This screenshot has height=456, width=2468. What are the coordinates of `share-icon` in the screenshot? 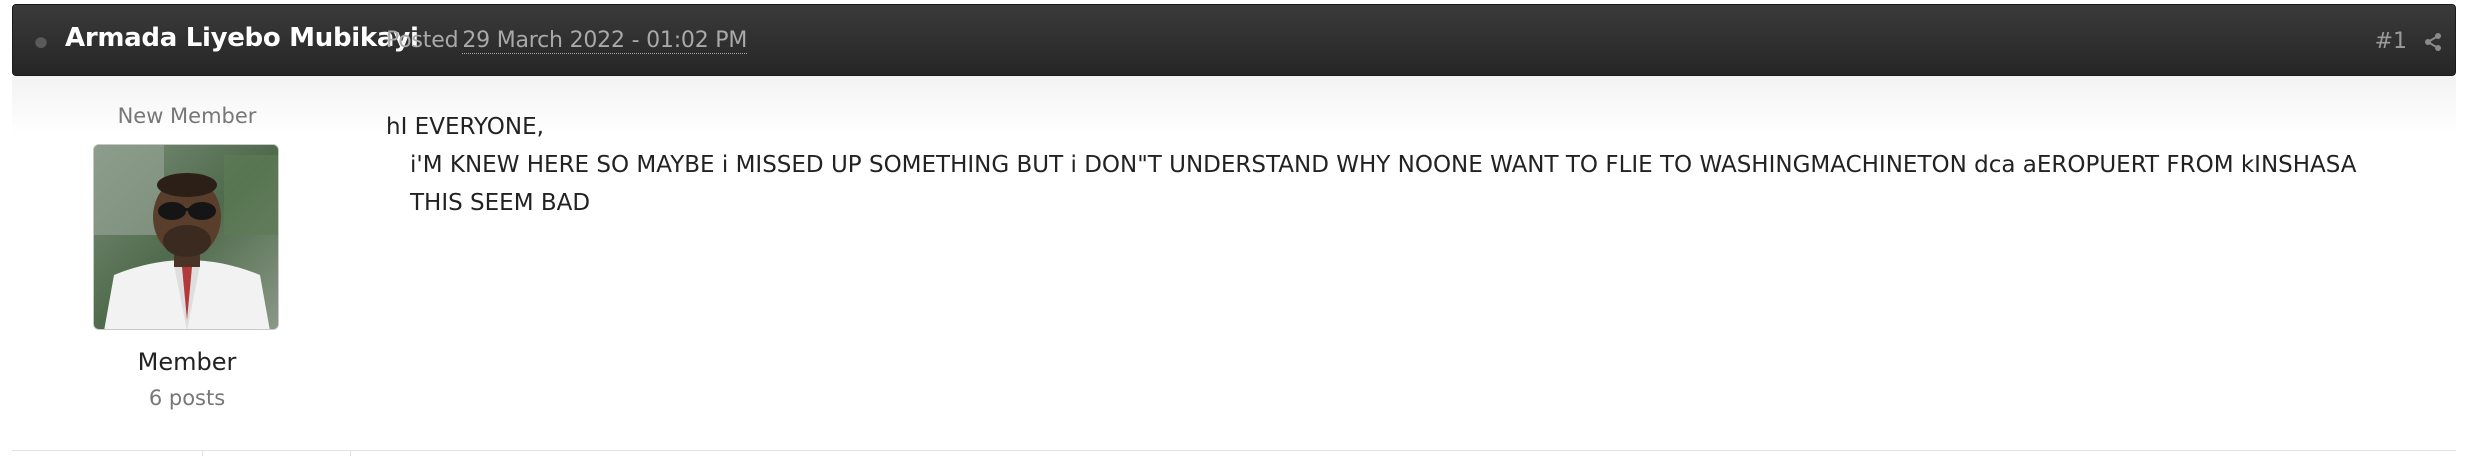 It's located at (2433, 42).